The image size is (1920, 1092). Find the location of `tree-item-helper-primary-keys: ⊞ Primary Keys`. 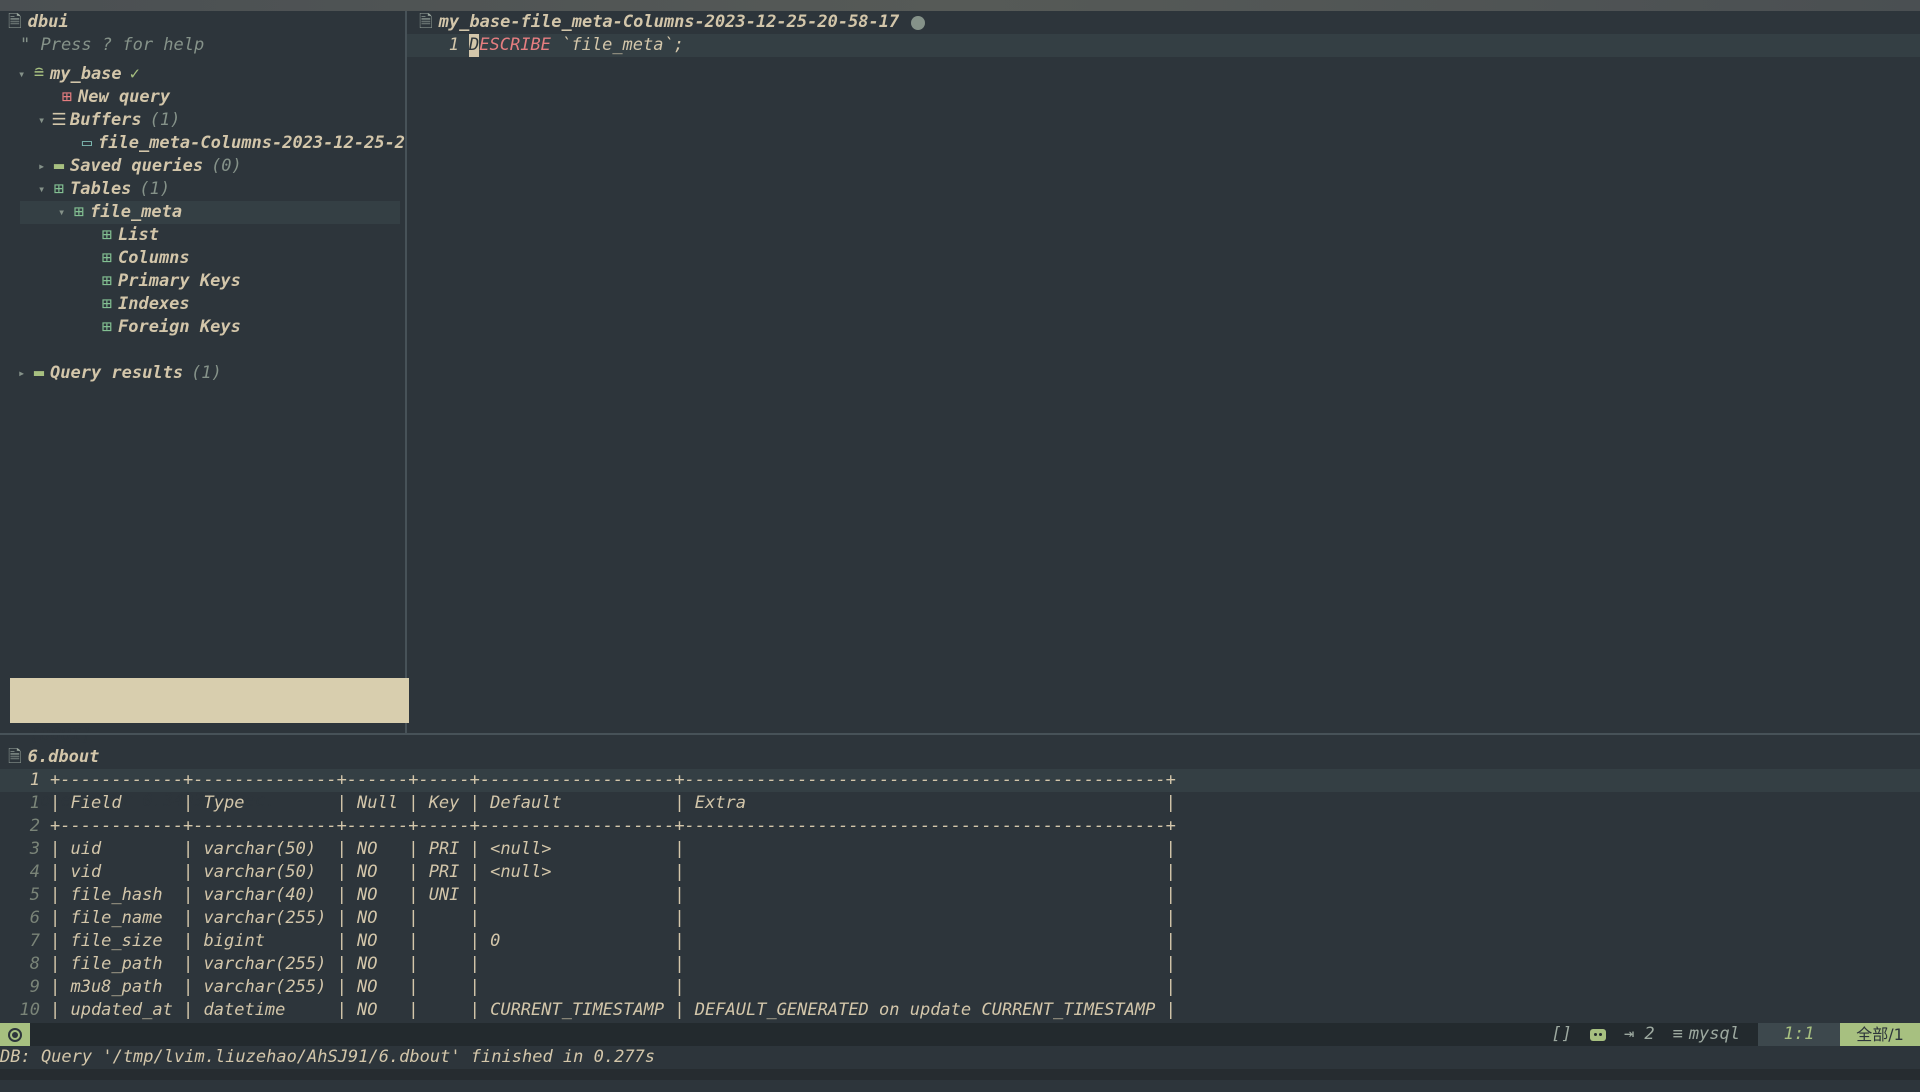

tree-item-helper-primary-keys: ⊞ Primary Keys is located at coordinates (169, 281).